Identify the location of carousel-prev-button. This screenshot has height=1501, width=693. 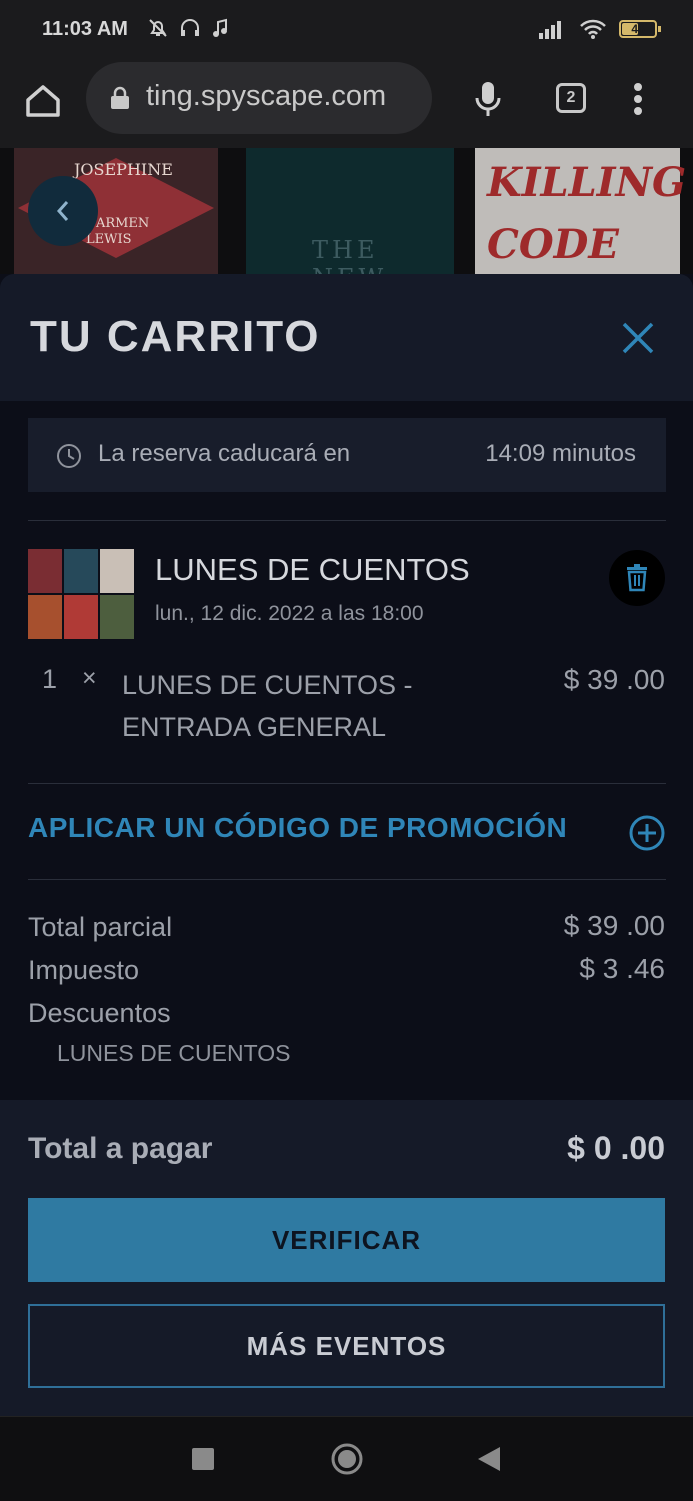
(63, 211).